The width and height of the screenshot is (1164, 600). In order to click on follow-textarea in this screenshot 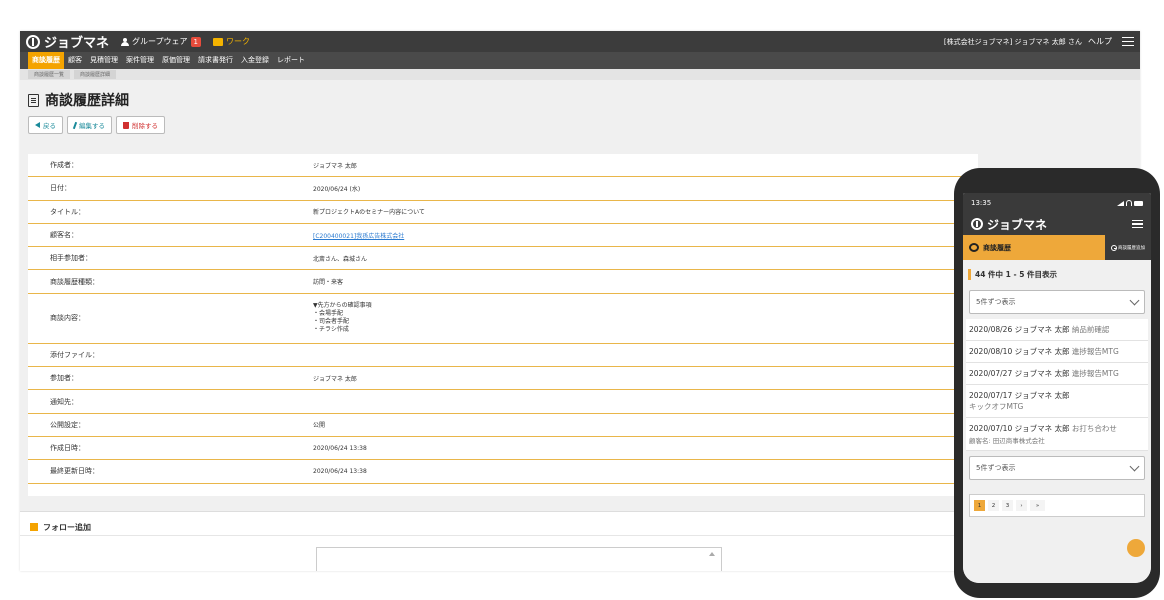, I will do `click(519, 559)`.